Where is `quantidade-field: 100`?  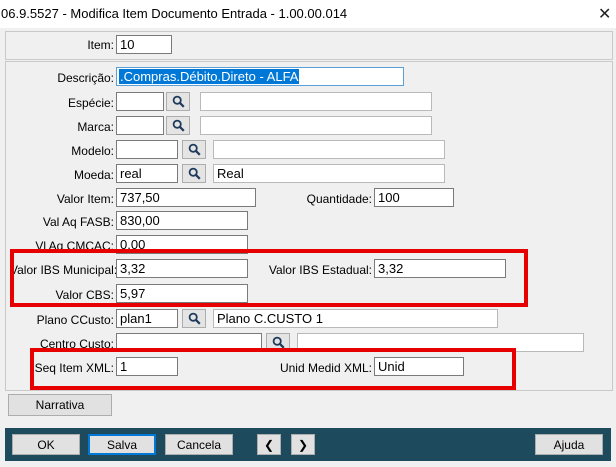
quantidade-field: 100 is located at coordinates (414, 197).